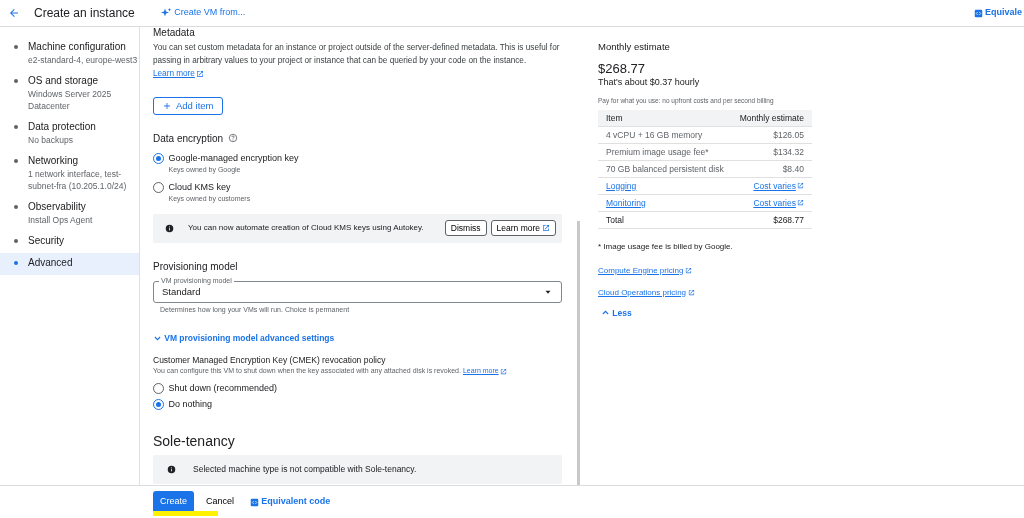 Image resolution: width=1024 pixels, height=518 pixels. I want to click on sidebar-item: Machine configuration e2-standard-4, europe-west3, so click(69, 54).